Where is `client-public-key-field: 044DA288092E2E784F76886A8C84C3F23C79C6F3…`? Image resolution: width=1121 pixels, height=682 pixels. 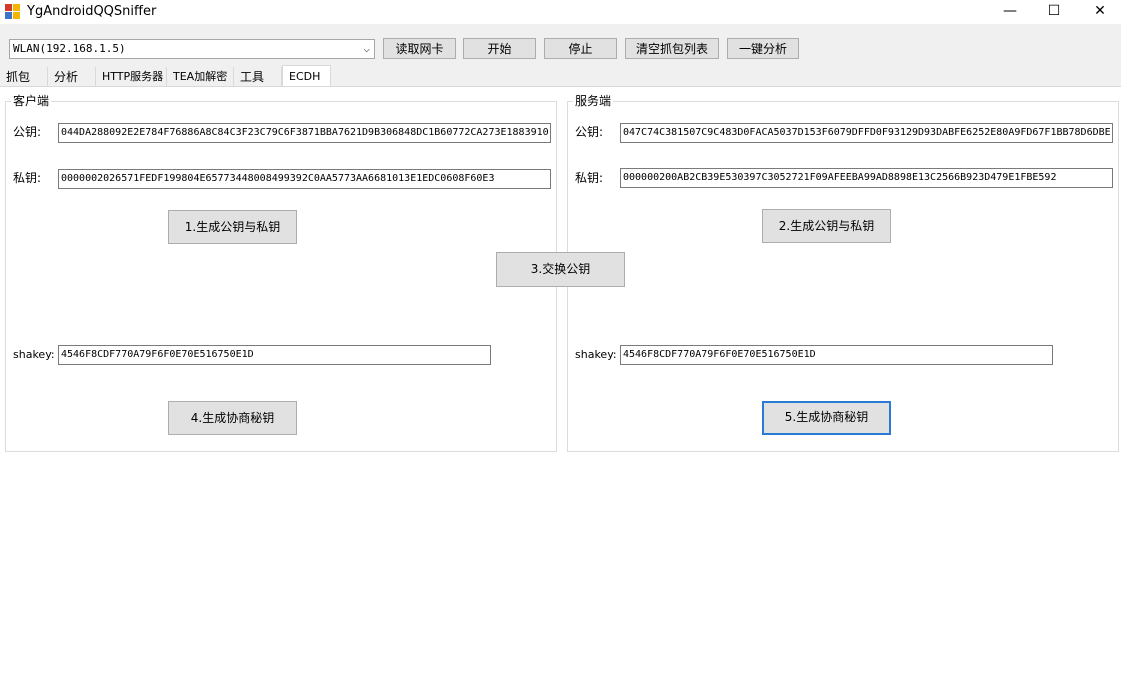
client-public-key-field: 044DA288092E2E784F76886A8C84C3F23C79C6F3… is located at coordinates (304, 133).